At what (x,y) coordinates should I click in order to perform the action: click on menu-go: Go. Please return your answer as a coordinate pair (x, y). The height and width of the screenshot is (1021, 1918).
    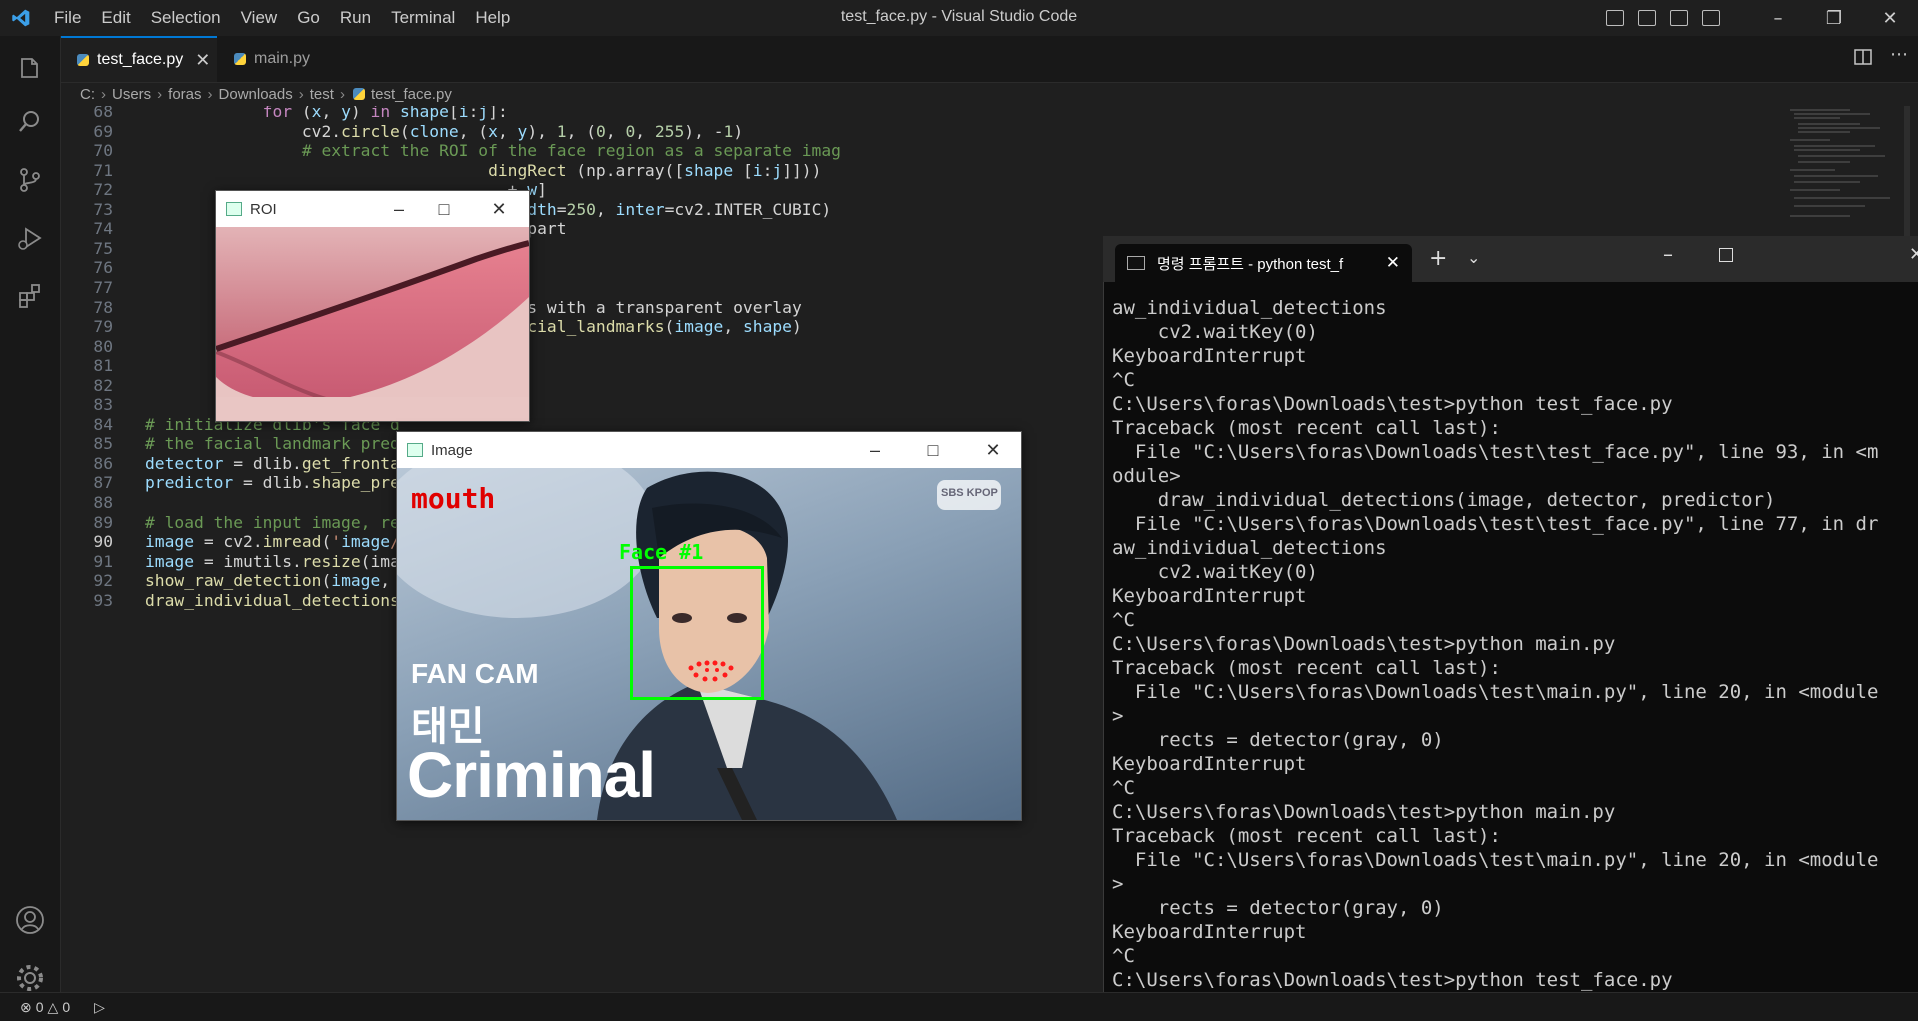
    Looking at the image, I should click on (308, 18).